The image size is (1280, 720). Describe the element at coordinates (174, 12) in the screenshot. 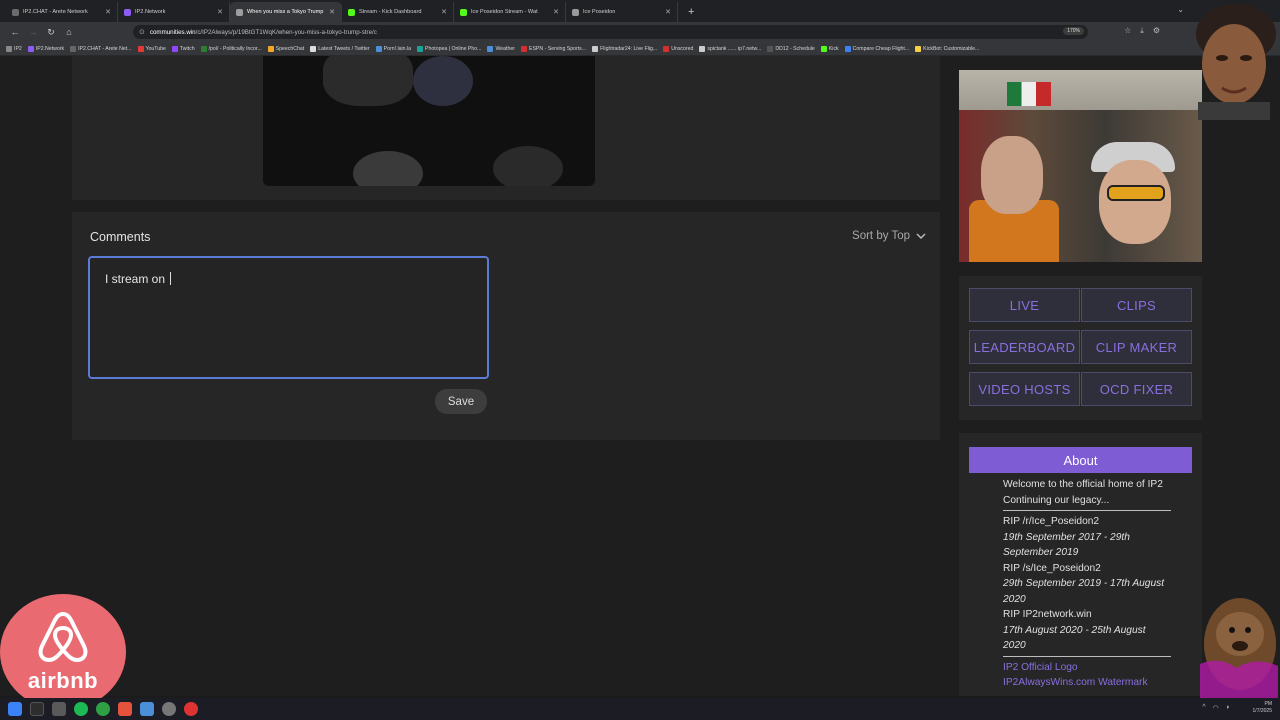

I see `browser-tab: IP2.Network ✕` at that location.